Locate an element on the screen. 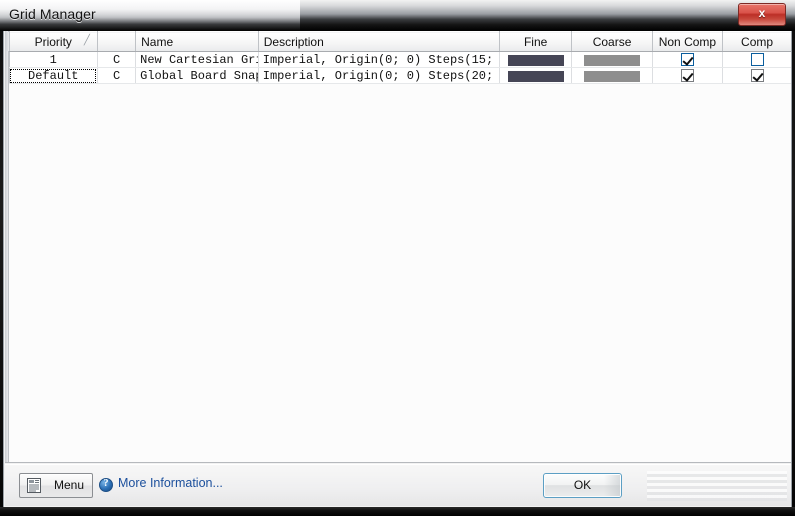 The height and width of the screenshot is (516, 795). cell-type-0: C is located at coordinates (117, 59).